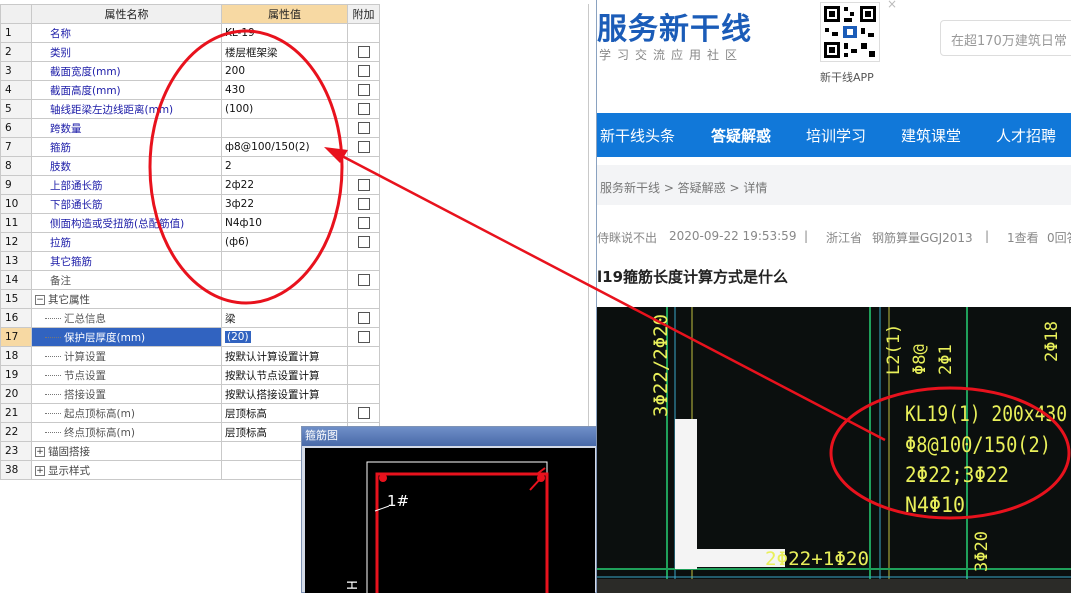 Image resolution: width=1071 pixels, height=593 pixels. What do you see at coordinates (674, 26) in the screenshot?
I see `site-brand: 服务新干线` at bounding box center [674, 26].